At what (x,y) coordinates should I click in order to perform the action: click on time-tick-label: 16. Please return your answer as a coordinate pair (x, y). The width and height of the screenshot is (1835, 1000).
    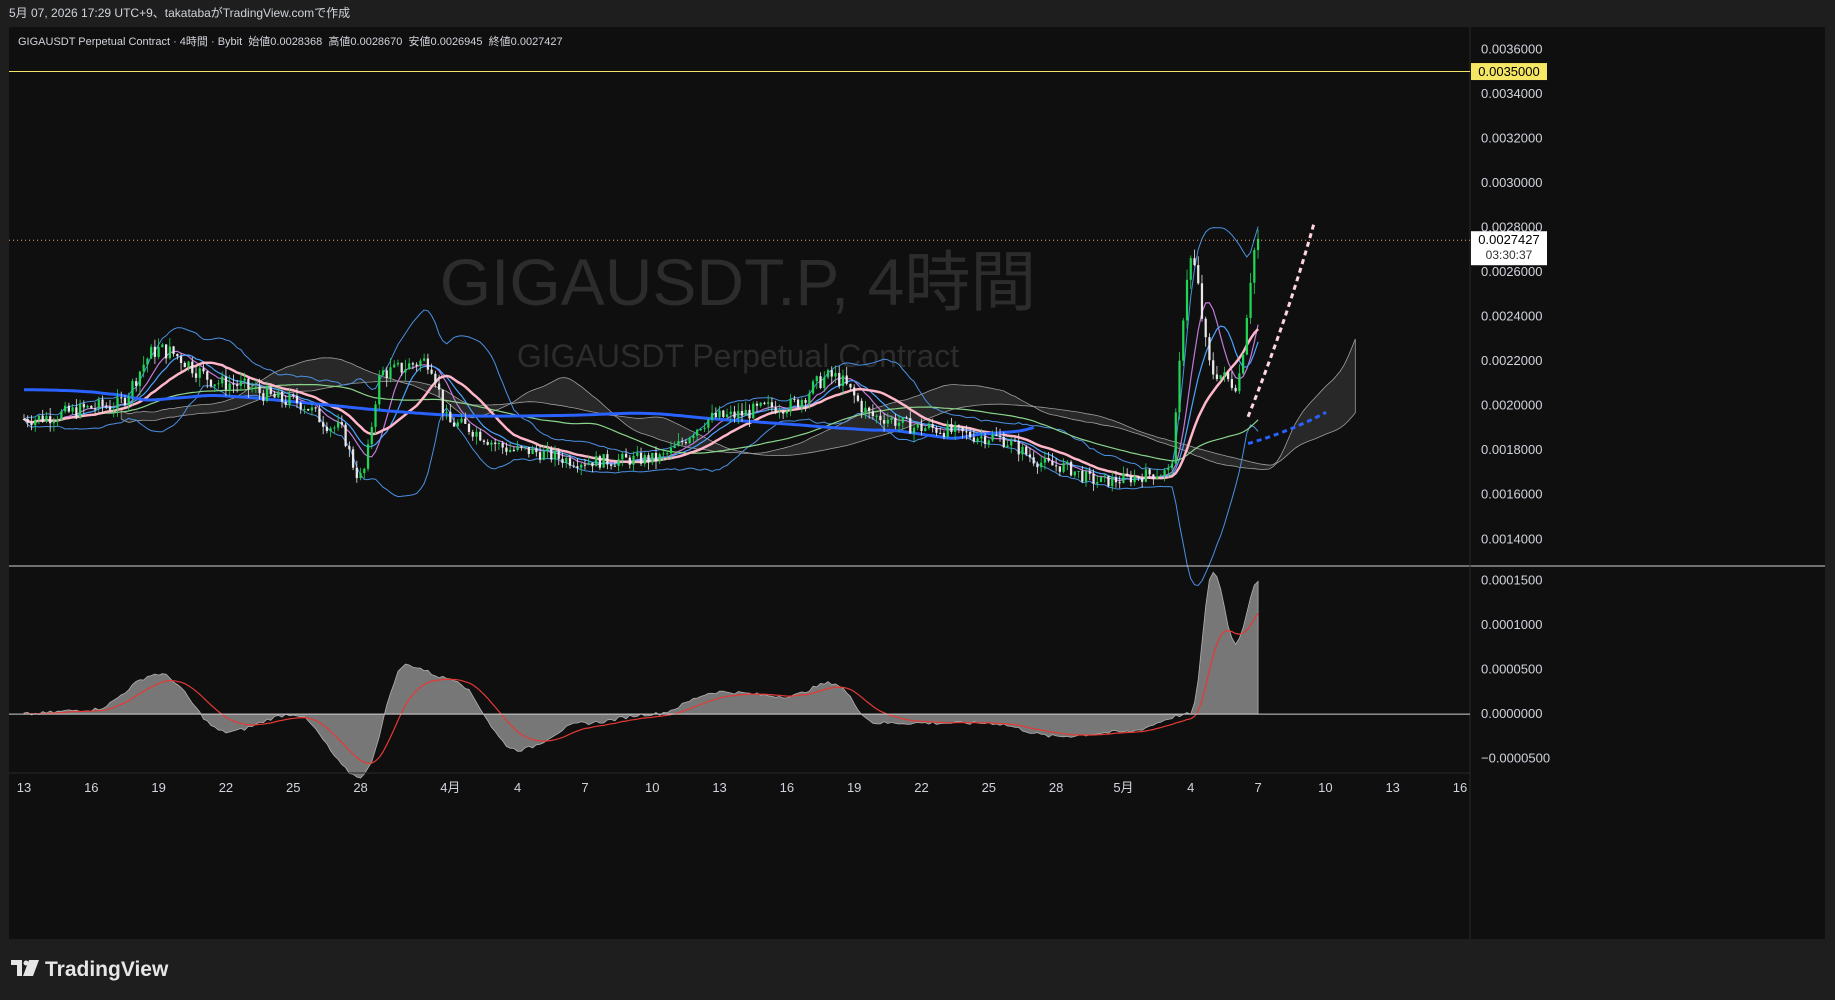
    Looking at the image, I should click on (1460, 787).